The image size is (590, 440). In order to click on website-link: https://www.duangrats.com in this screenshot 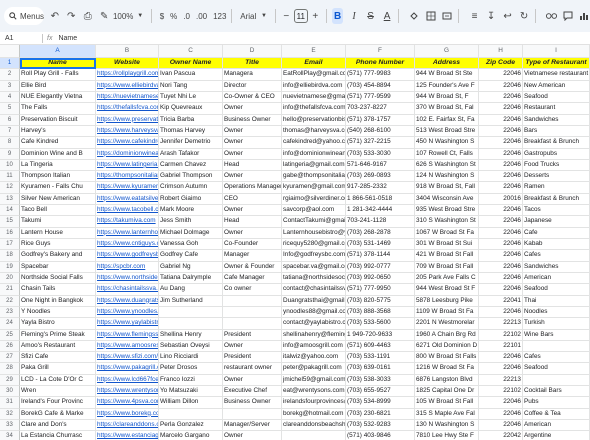, I will do `click(127, 301)`.